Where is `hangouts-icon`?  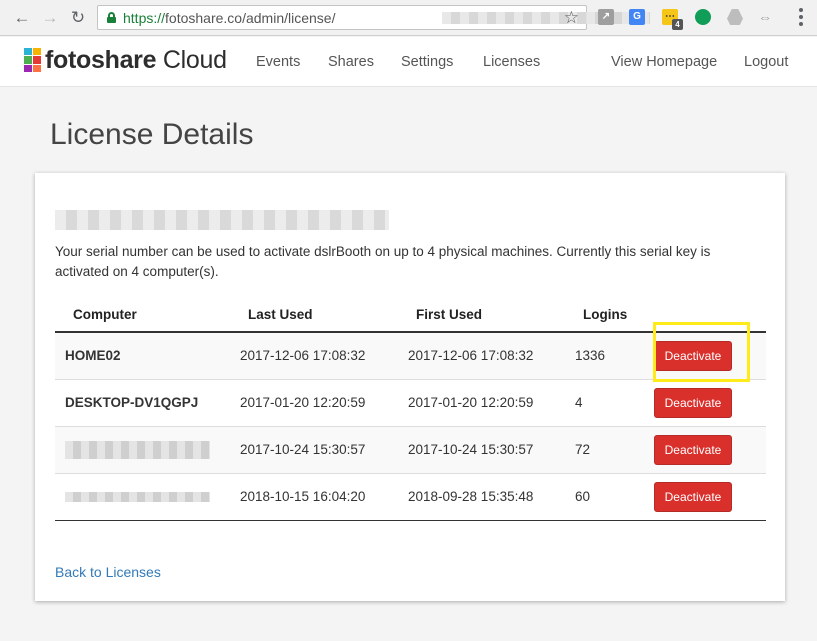 hangouts-icon is located at coordinates (703, 17).